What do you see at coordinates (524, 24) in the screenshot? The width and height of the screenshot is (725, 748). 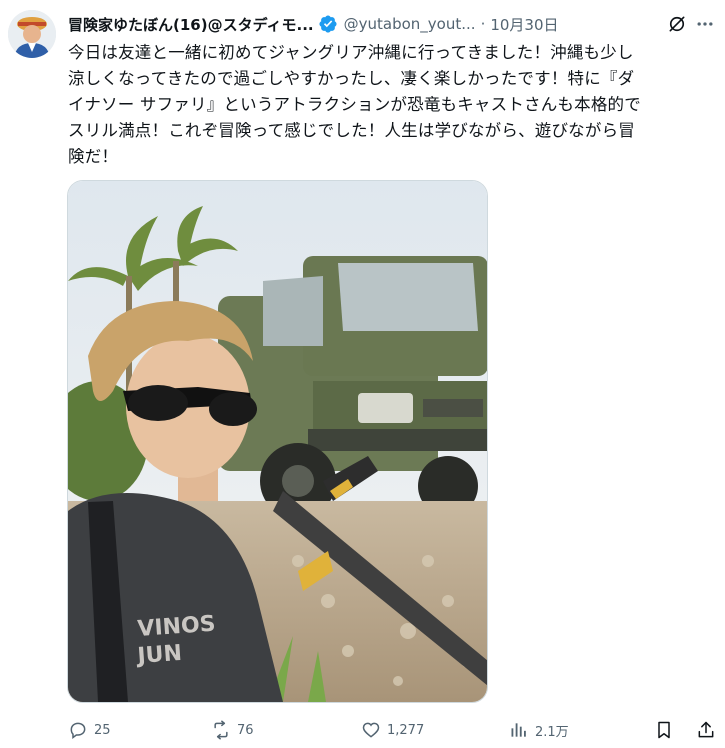 I see `tweet-date: 10月30日` at bounding box center [524, 24].